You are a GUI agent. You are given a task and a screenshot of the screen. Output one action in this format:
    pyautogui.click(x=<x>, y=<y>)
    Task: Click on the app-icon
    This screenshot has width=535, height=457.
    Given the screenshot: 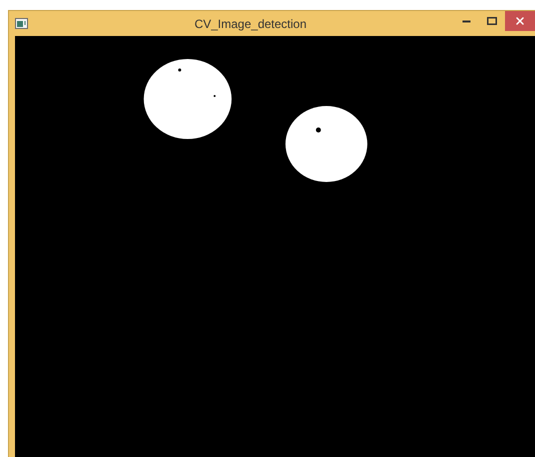 What is the action you would take?
    pyautogui.click(x=21, y=23)
    